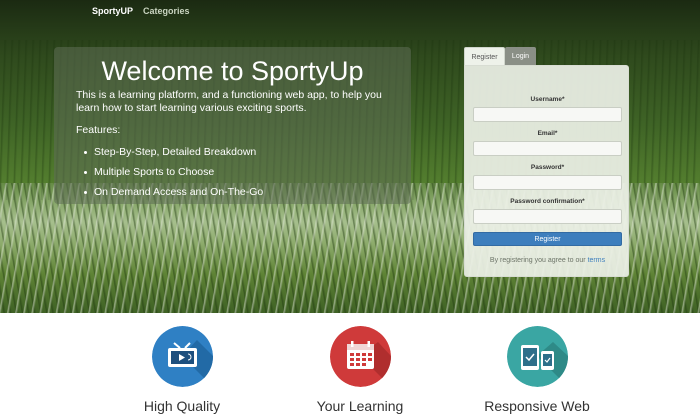 Image resolution: width=700 pixels, height=416 pixels. I want to click on terms-prefix: By registering you agree to our, so click(537, 260).